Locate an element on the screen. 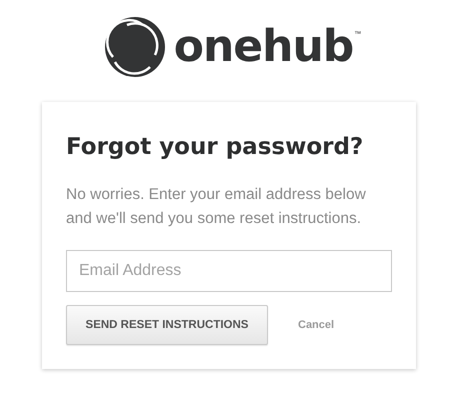 The width and height of the screenshot is (458, 411). logo-wordmark: onehub is located at coordinates (264, 47).